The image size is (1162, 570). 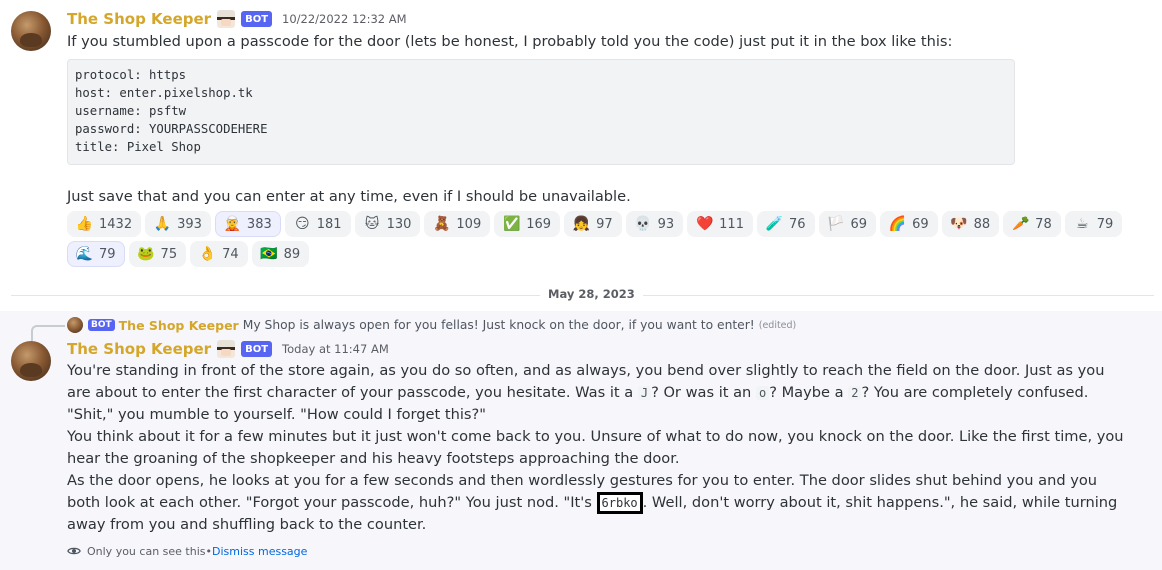 I want to click on custom-girl-emoji: 👧, so click(x=581, y=223).